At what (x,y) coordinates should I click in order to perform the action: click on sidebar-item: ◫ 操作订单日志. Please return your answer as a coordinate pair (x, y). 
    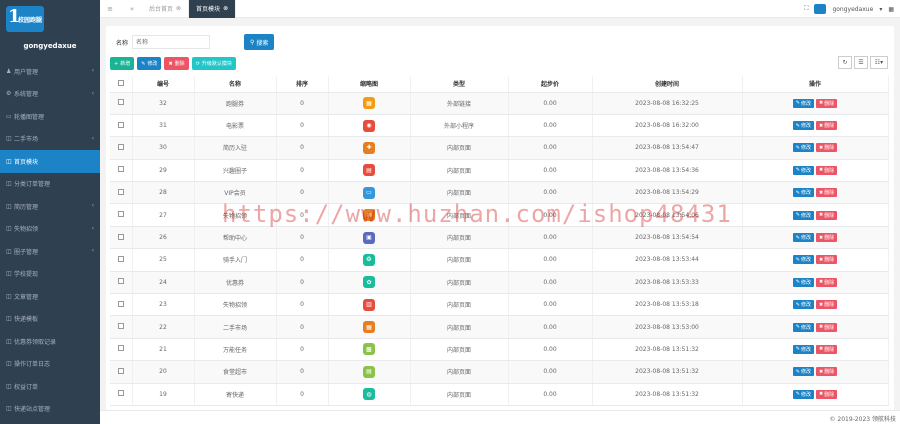
    Looking at the image, I should click on (50, 364).